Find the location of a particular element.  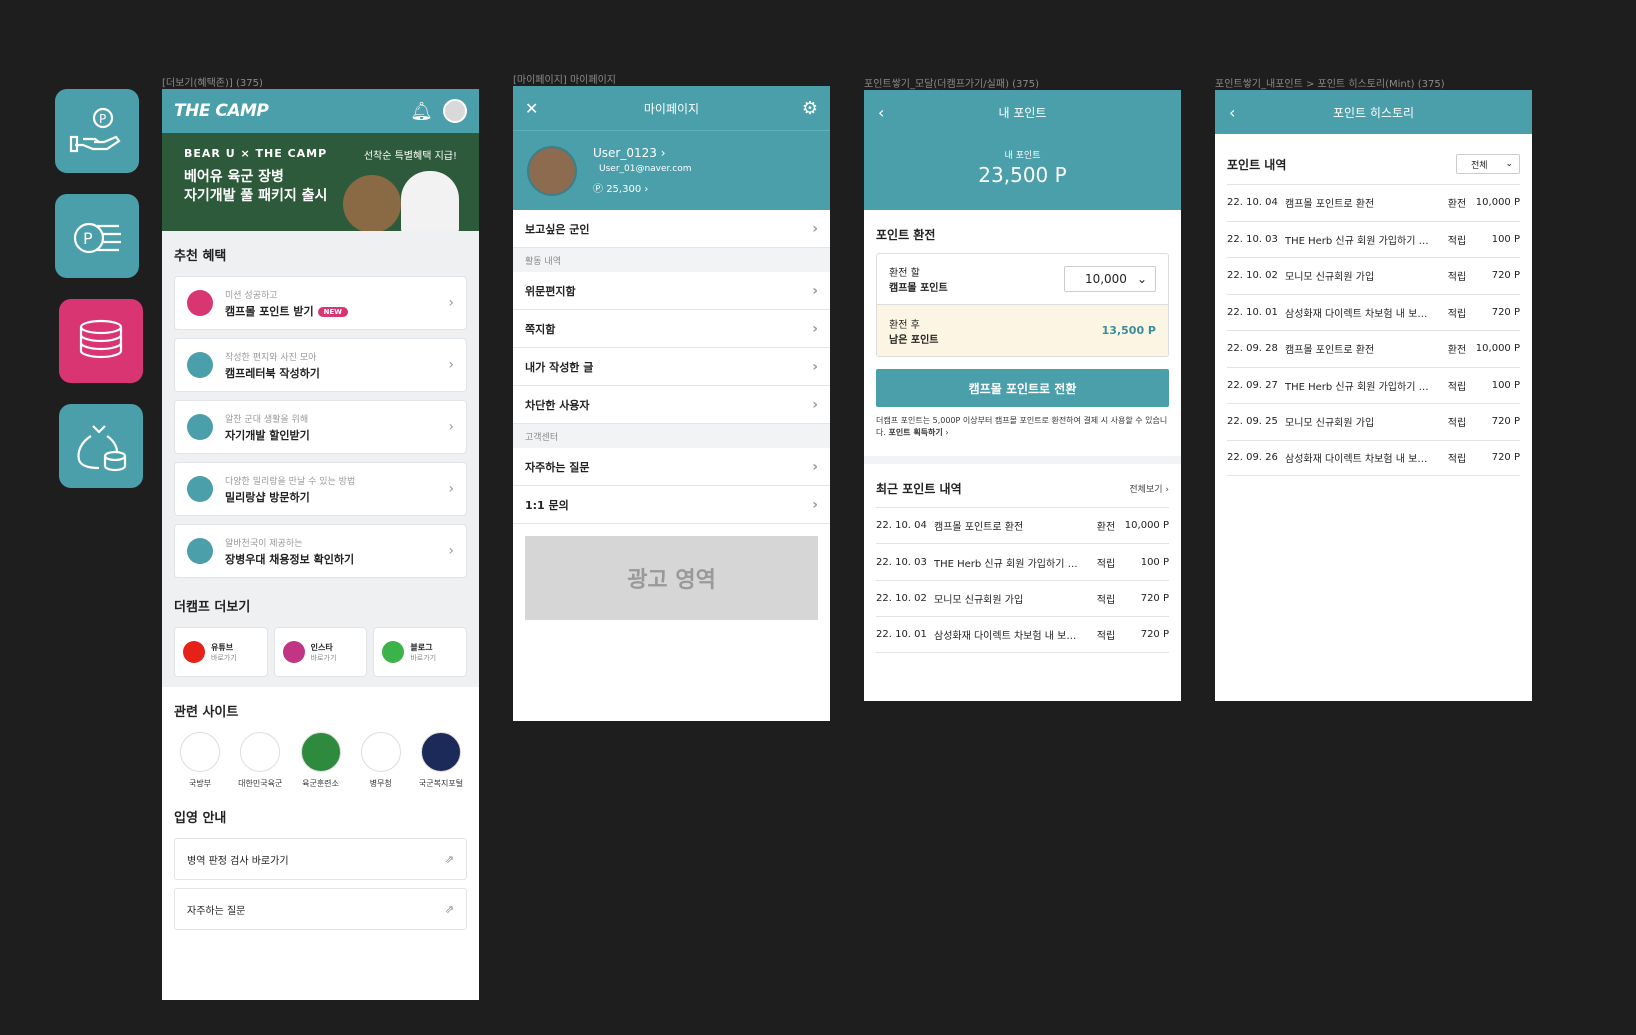

point-summary: 내 포인트 23,500 P is located at coordinates (1022, 172).